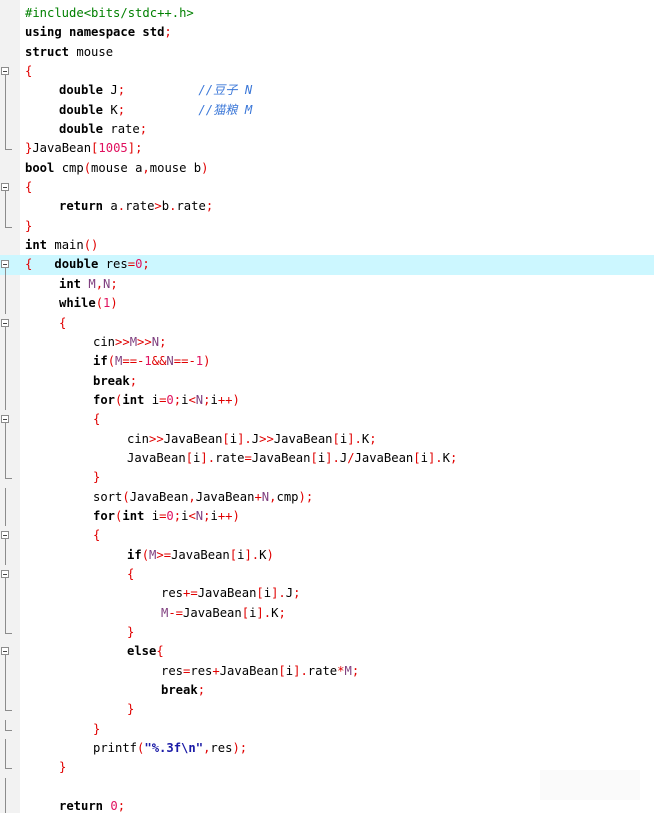  Describe the element at coordinates (327, 362) in the screenshot. I see `code-line: if(M==-1&&N==-1)` at that location.